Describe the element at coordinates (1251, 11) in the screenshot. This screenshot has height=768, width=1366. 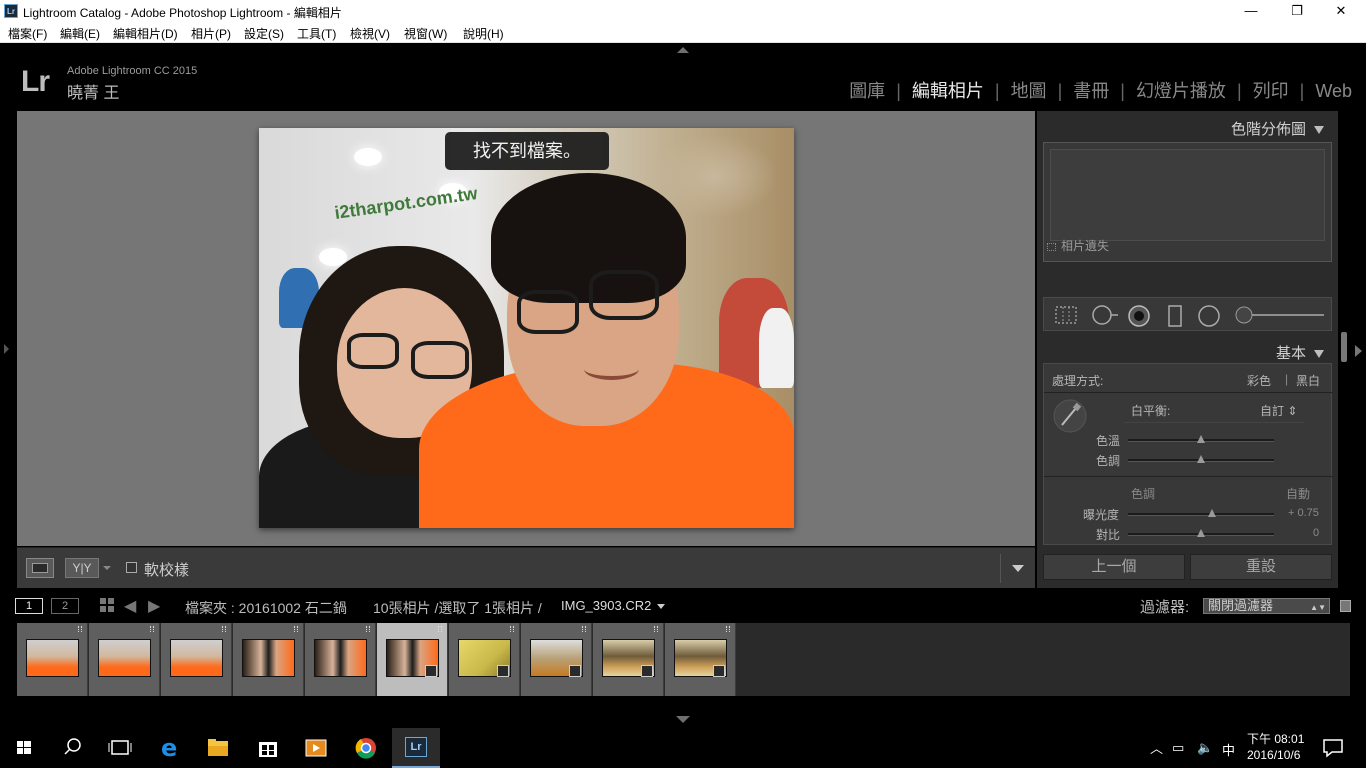
I see `minimize-button: —` at that location.